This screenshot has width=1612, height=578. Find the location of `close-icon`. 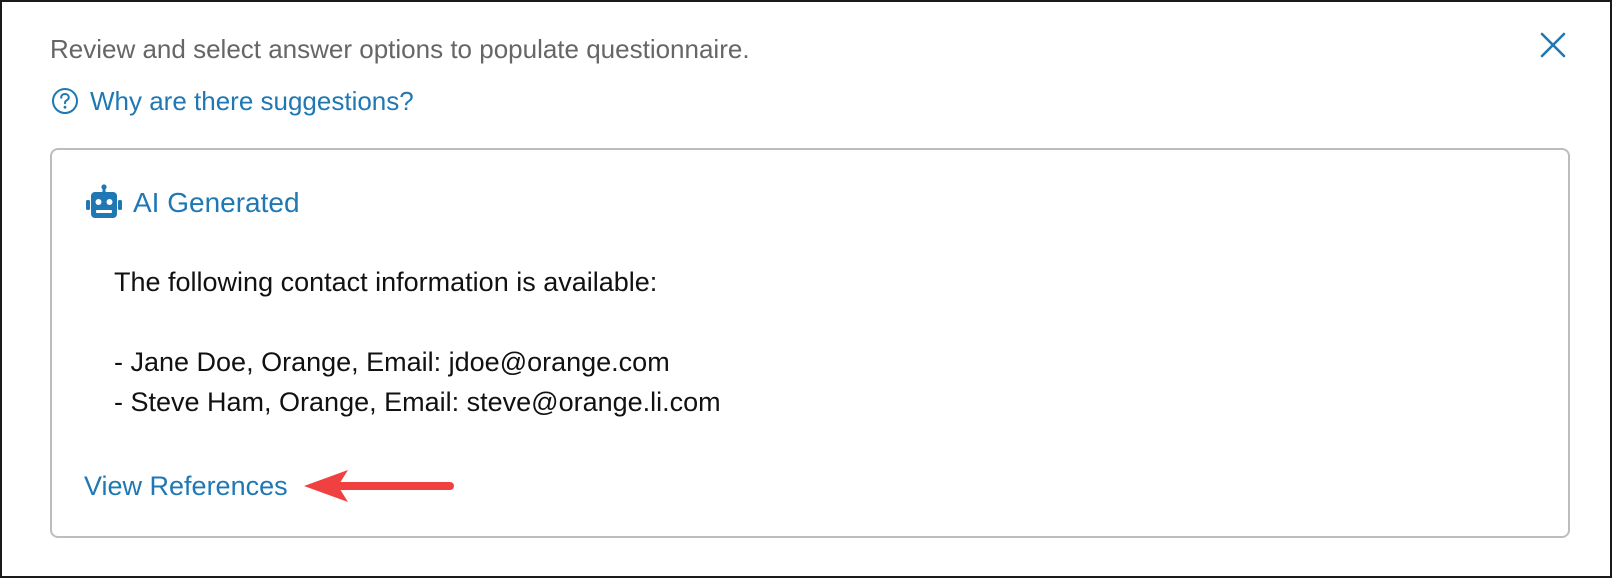

close-icon is located at coordinates (1553, 45).